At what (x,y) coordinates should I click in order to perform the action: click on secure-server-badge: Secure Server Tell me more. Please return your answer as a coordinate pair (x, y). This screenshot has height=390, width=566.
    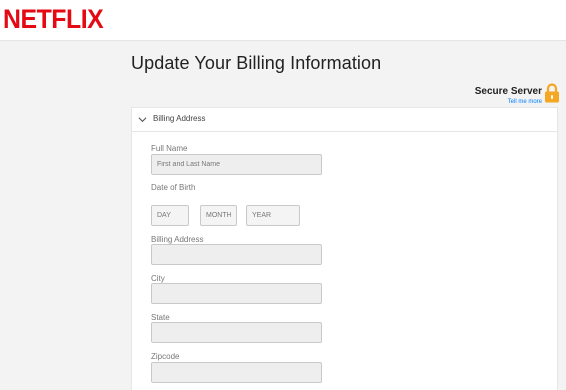
    Looking at the image, I should click on (508, 96).